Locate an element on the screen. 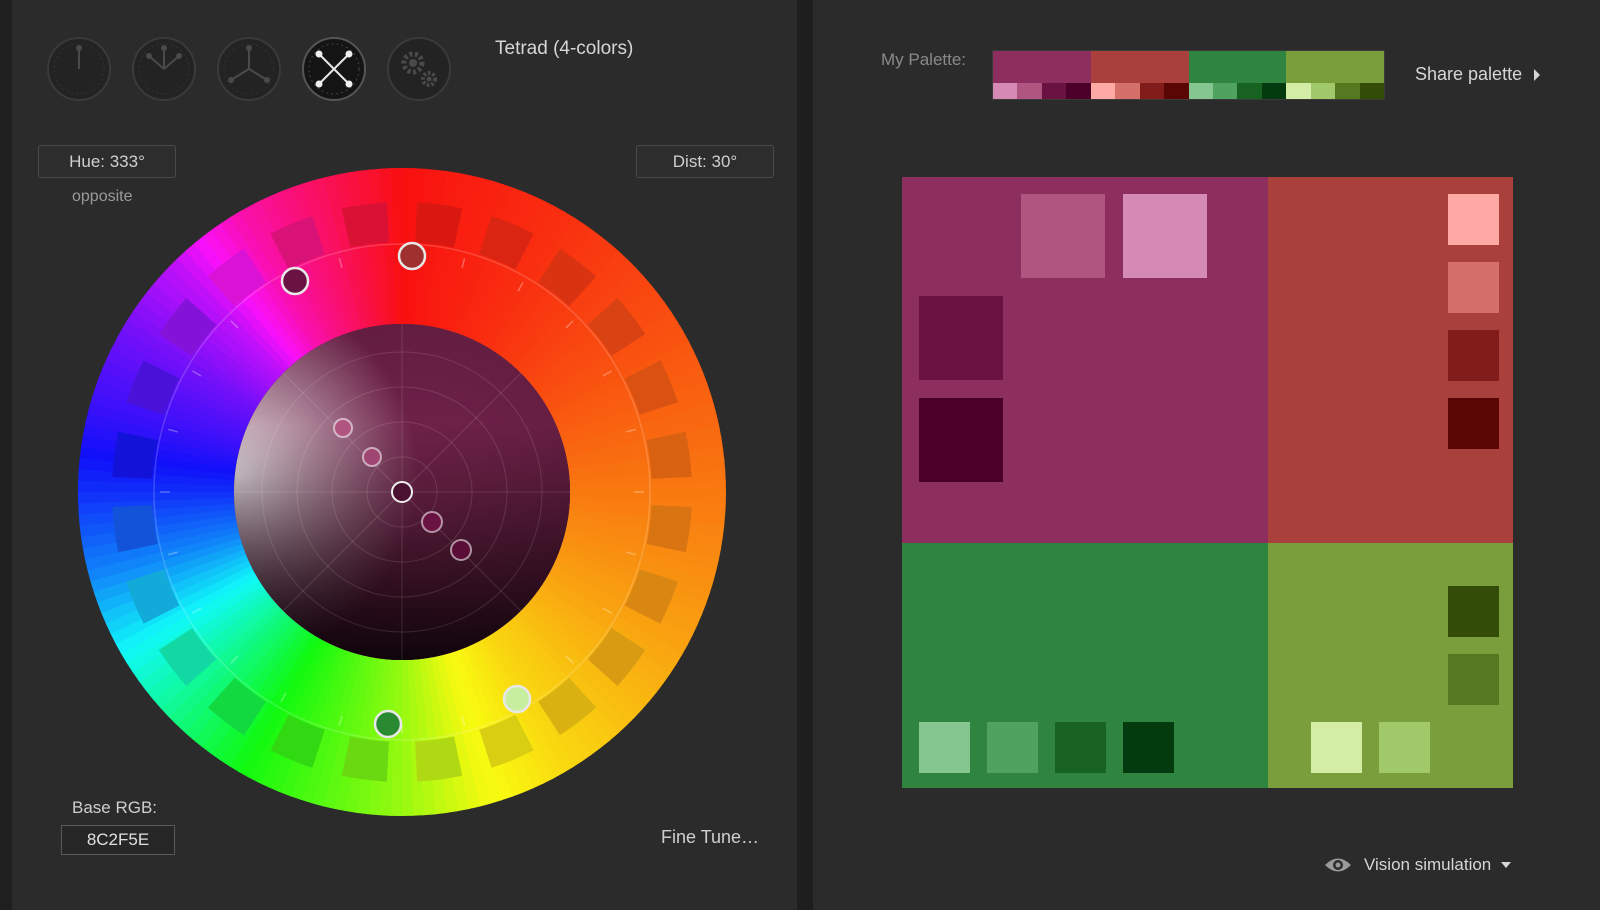  complement-scheme-button is located at coordinates (164, 69).